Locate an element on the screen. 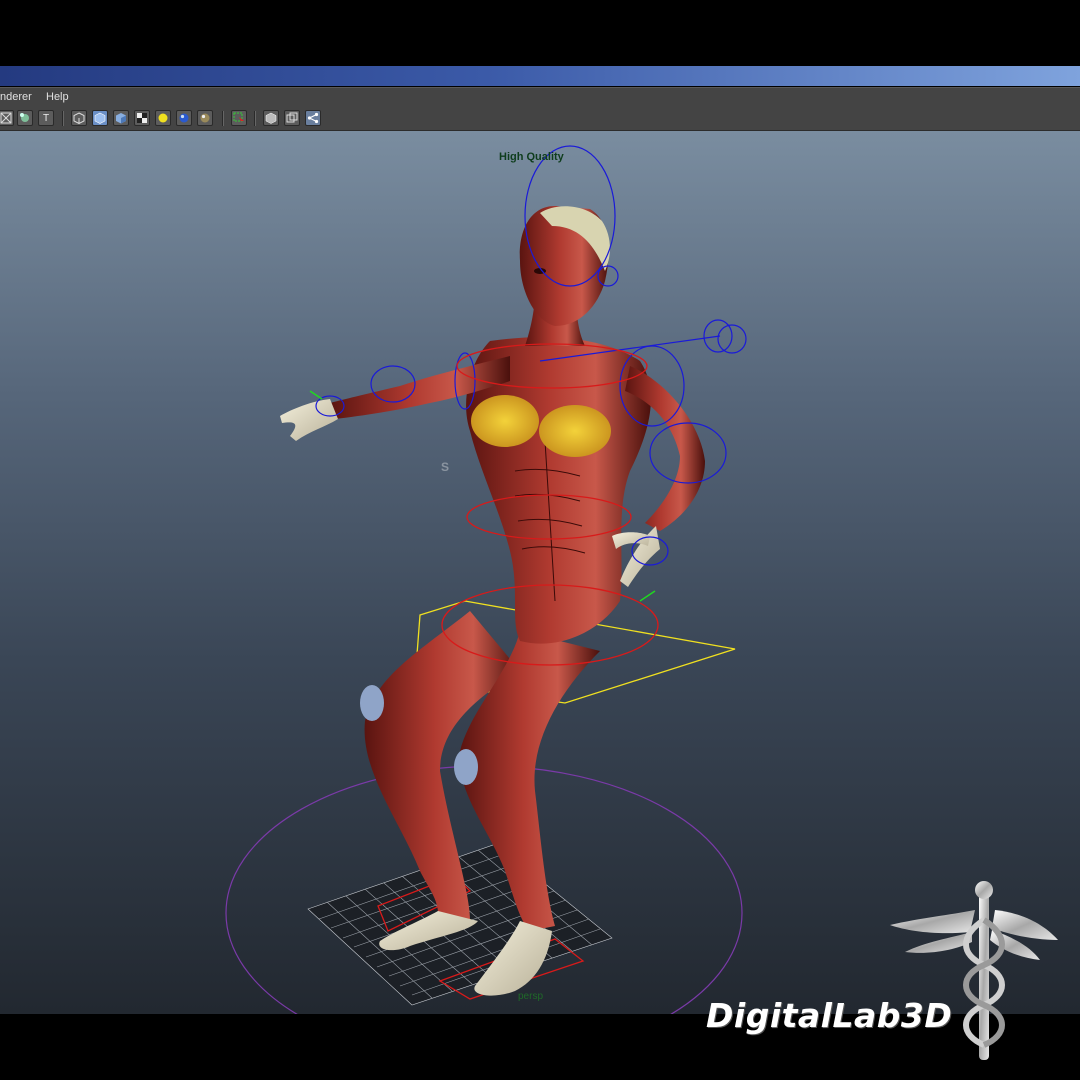  brand-logo-text: DigitalLab3D is located at coordinates (829, 1015).